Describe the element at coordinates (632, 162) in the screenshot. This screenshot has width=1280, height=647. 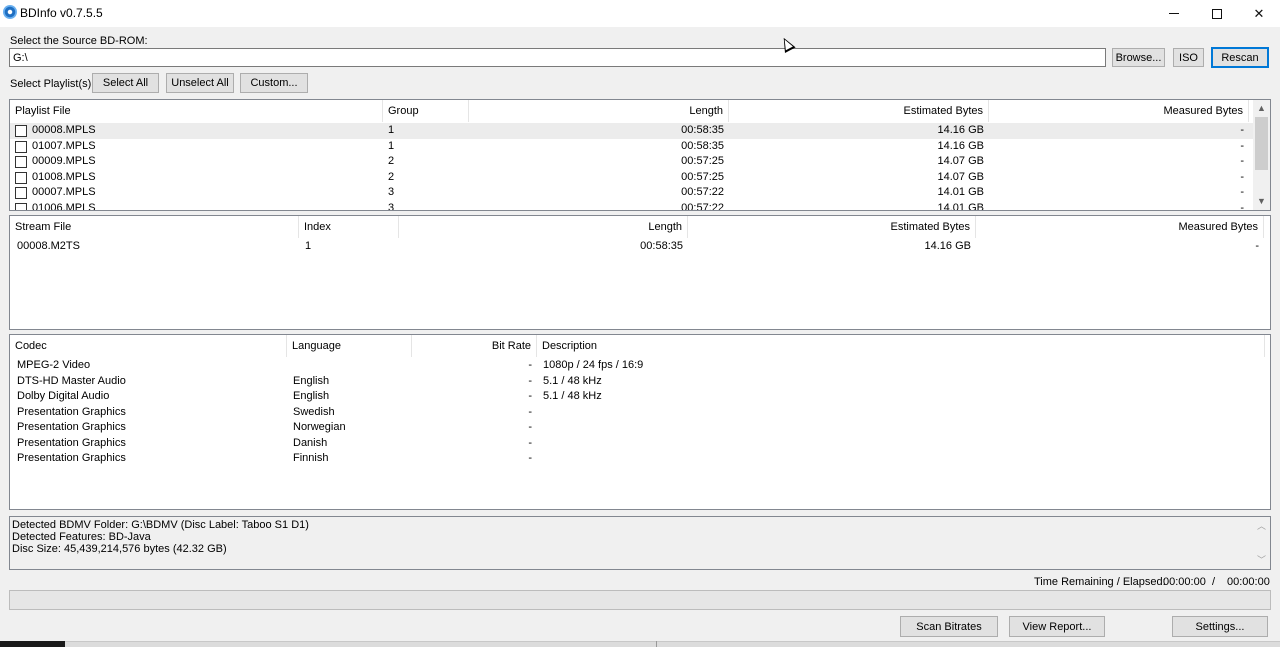
I see `playlist-row: 00009.MPLS 2 00:57:25 14.07 GB -` at that location.